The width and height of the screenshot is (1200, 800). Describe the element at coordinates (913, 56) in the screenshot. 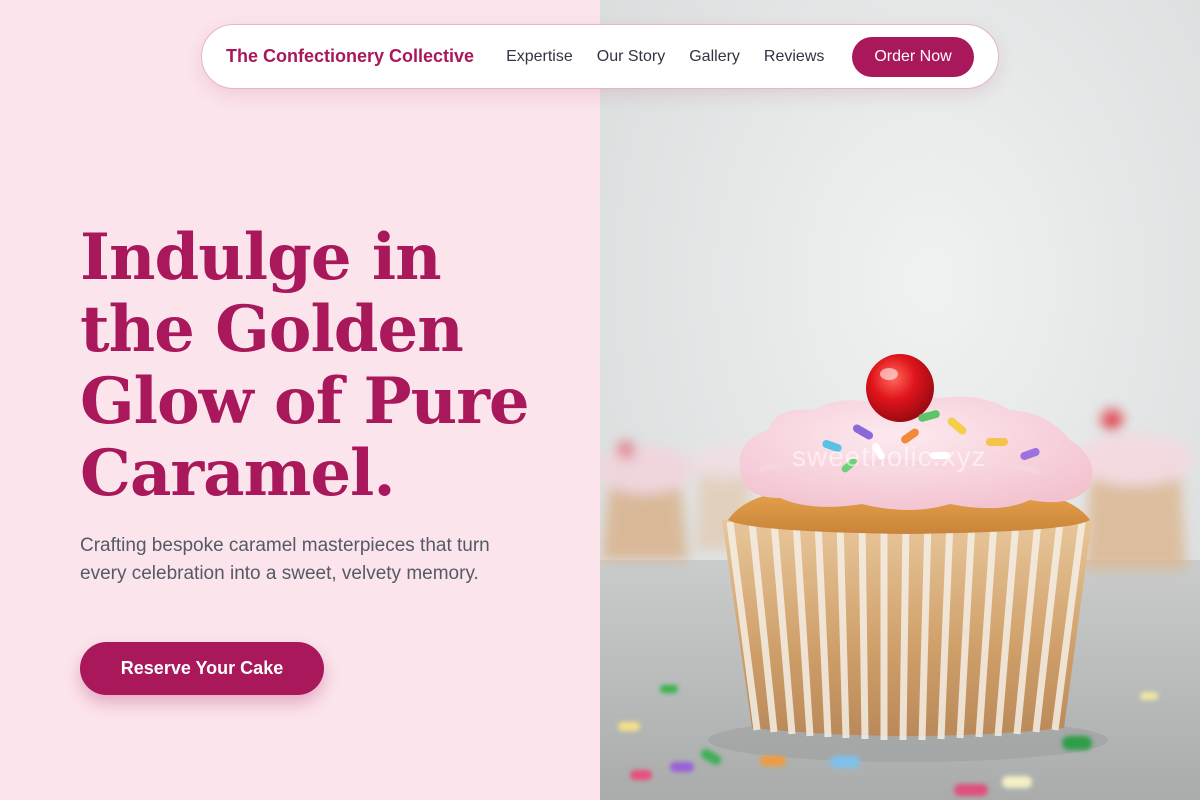

I see `order-now-button: Order Now` at that location.